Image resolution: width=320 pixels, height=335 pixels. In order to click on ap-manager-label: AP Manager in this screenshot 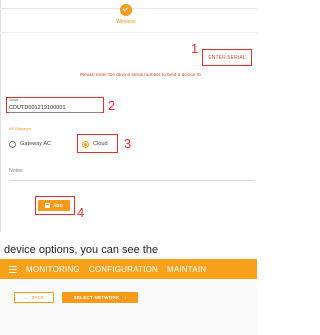, I will do `click(20, 128)`.